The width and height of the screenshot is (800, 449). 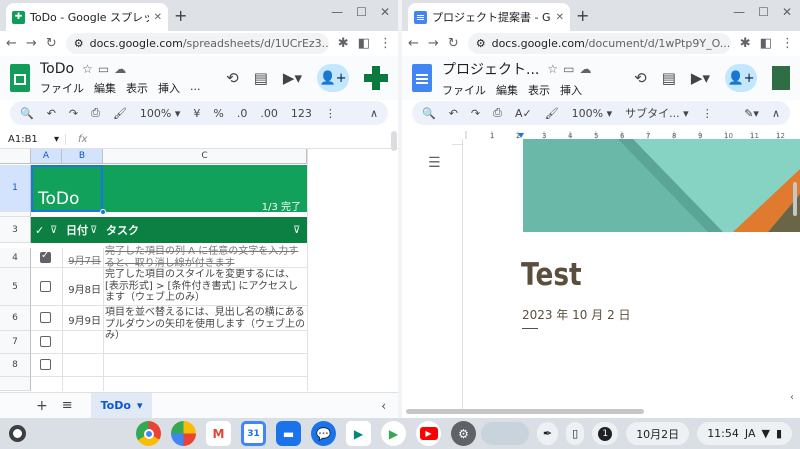 I want to click on menu-insert: 挿入, so click(x=571, y=90).